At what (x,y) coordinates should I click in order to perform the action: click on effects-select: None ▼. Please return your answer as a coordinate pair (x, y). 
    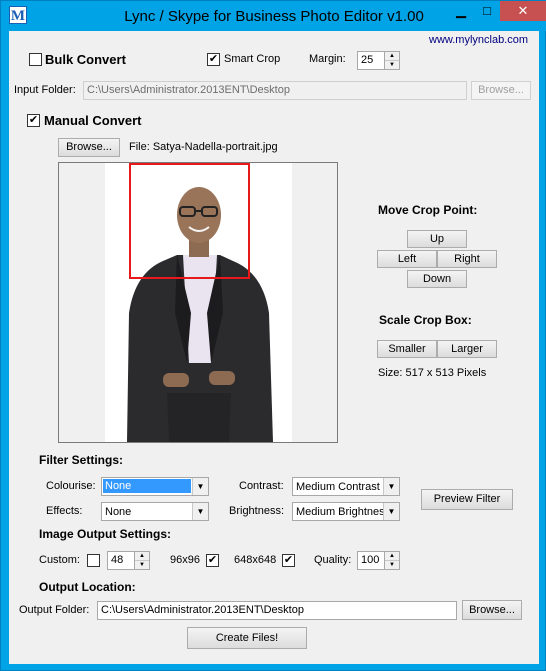
    Looking at the image, I should click on (155, 511).